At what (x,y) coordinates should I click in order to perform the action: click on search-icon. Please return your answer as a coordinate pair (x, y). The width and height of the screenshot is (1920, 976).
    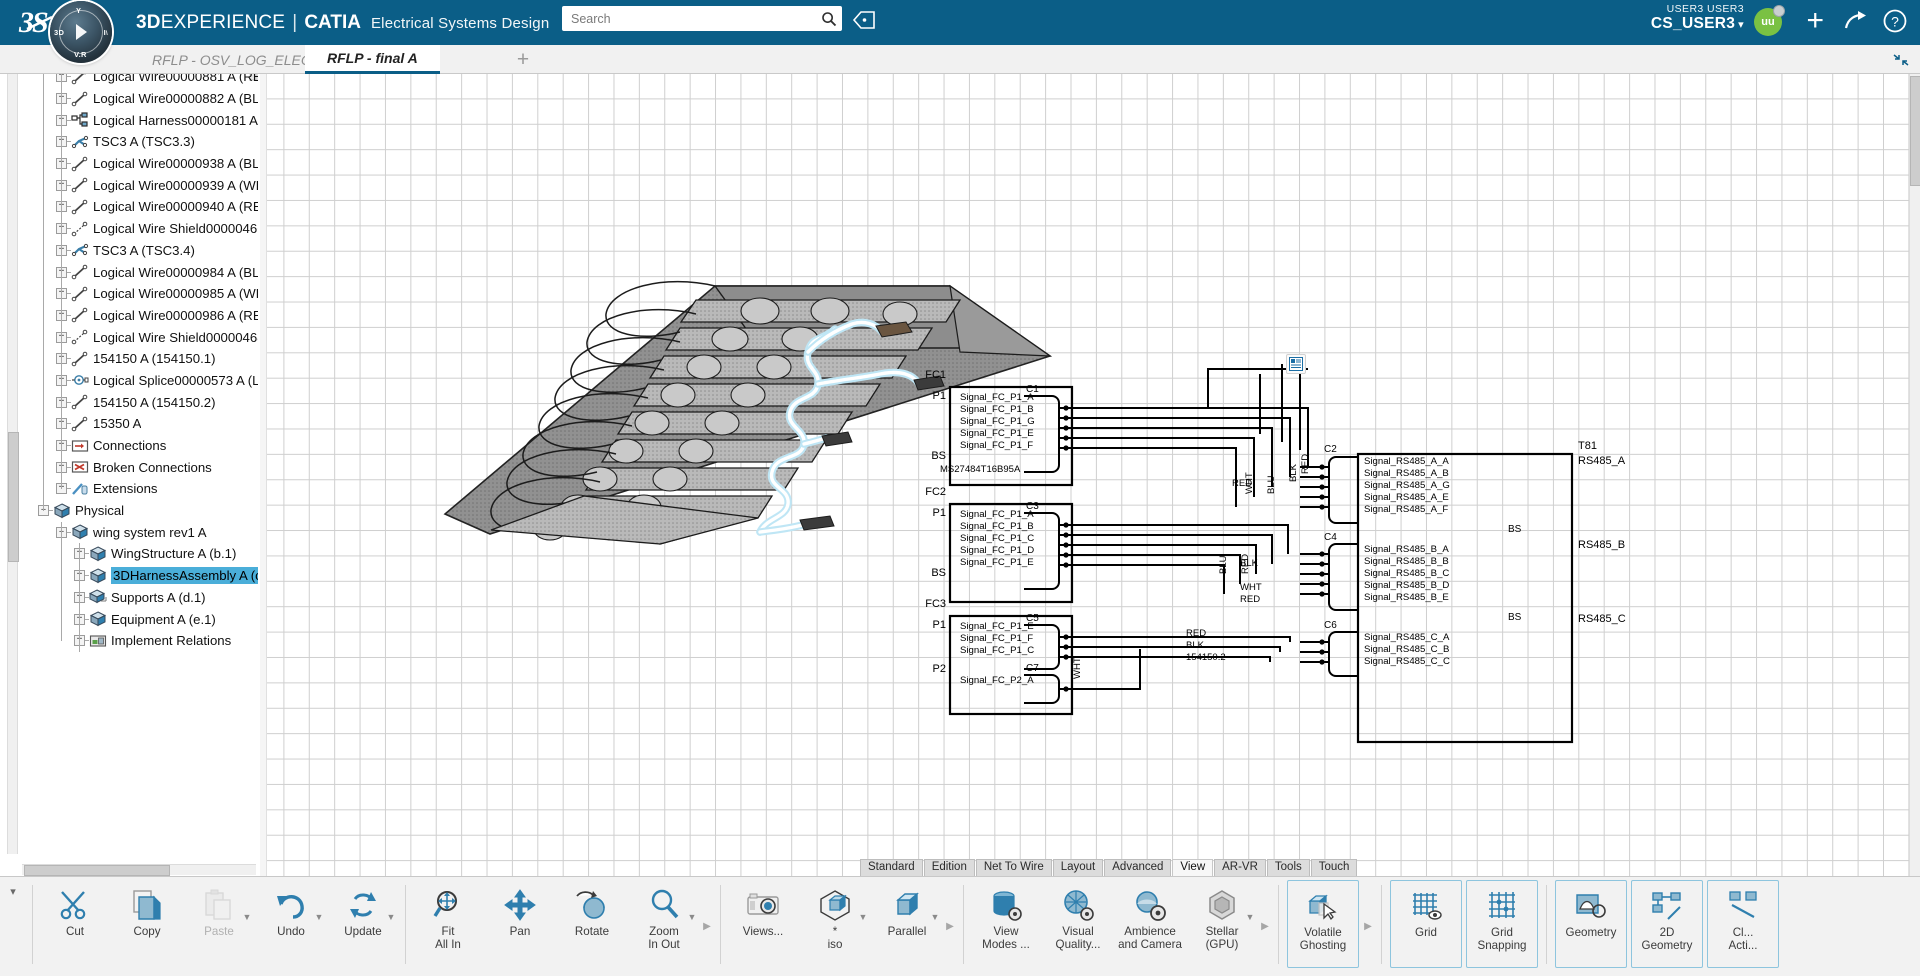
    Looking at the image, I should click on (829, 19).